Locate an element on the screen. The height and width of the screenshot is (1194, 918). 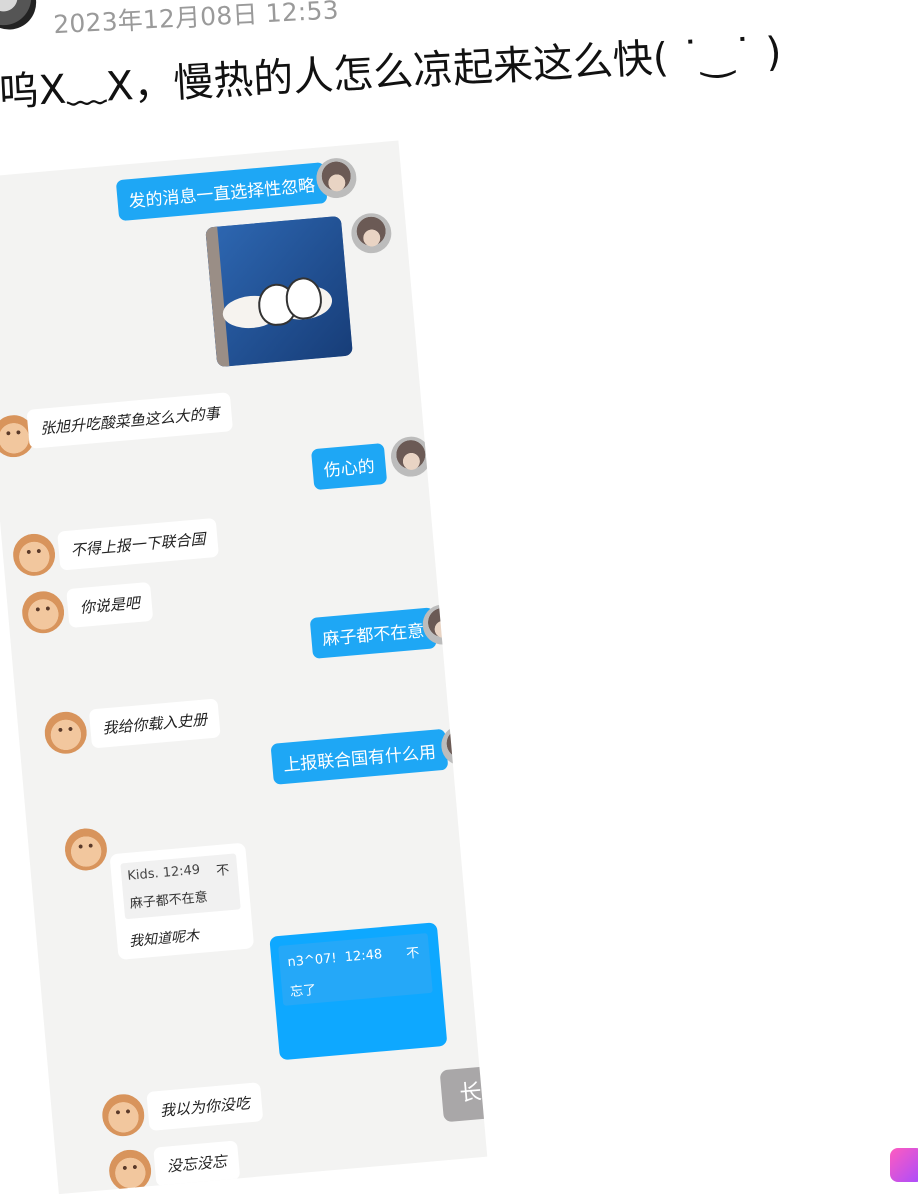
message-bubble-other: 你说是吧 is located at coordinates (110, 605).